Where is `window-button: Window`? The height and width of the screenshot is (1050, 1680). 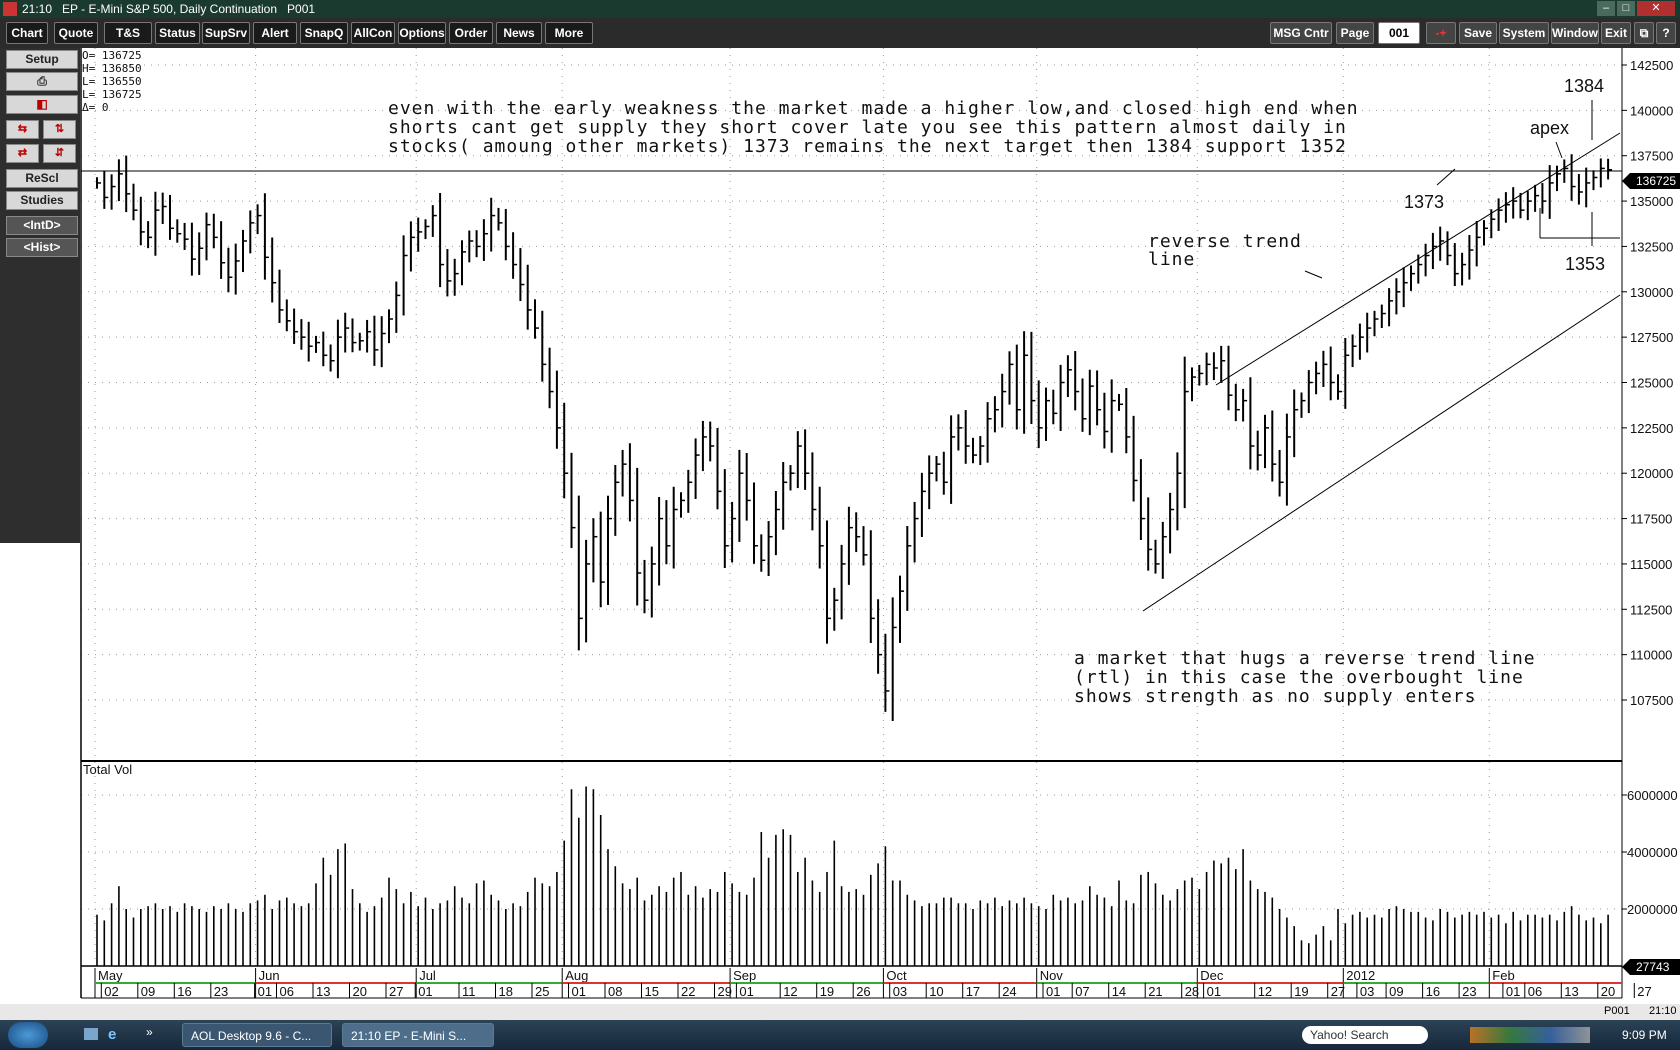 window-button: Window is located at coordinates (1575, 33).